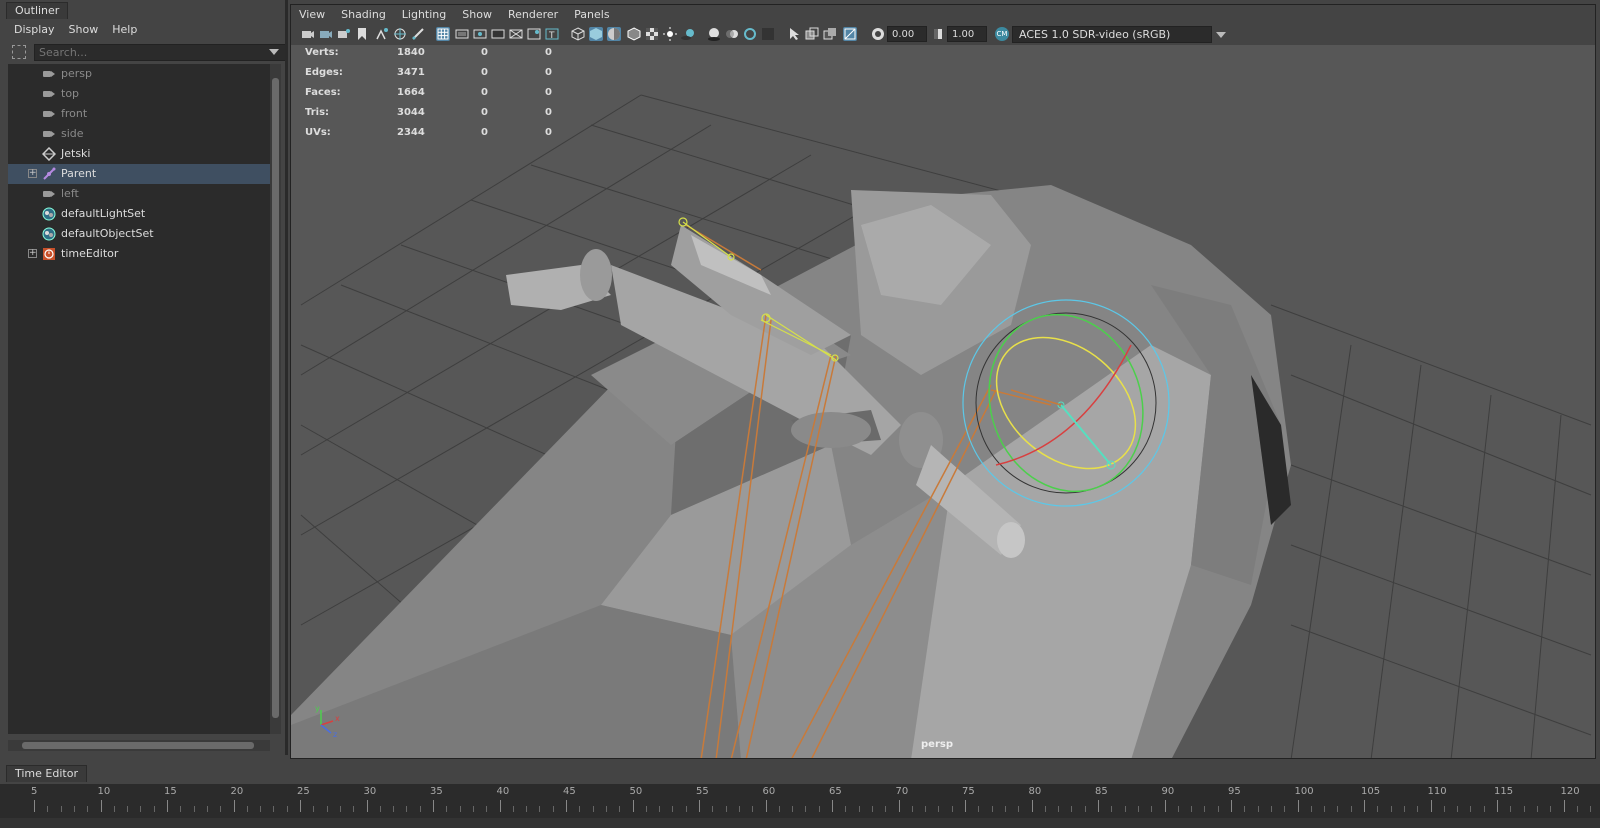 The width and height of the screenshot is (1600, 828). I want to click on list-item: side, so click(139, 134).